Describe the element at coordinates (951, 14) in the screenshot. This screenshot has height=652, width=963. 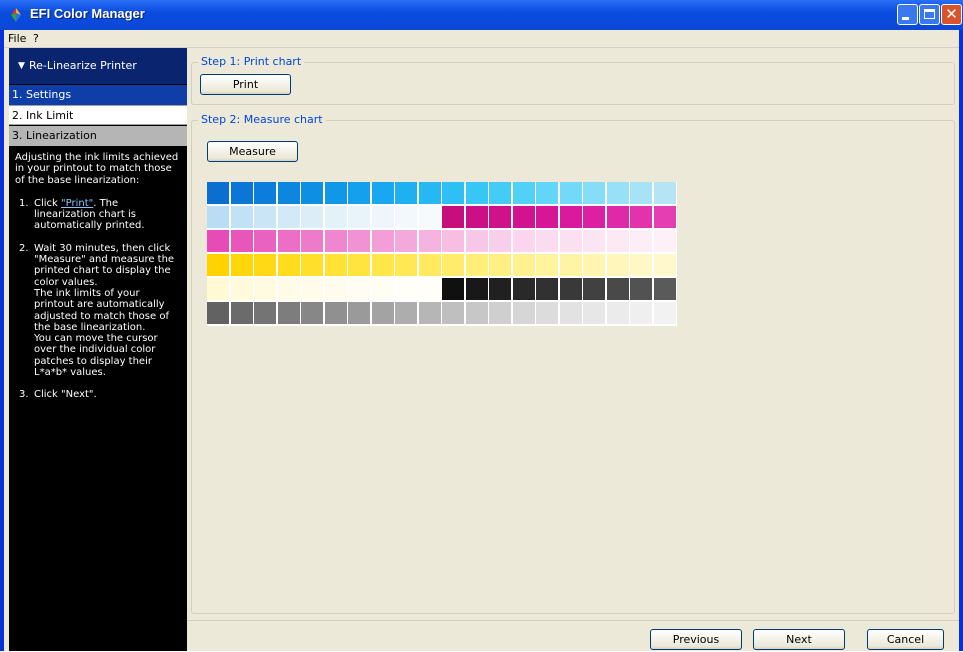
I see `close-button: ✕` at that location.